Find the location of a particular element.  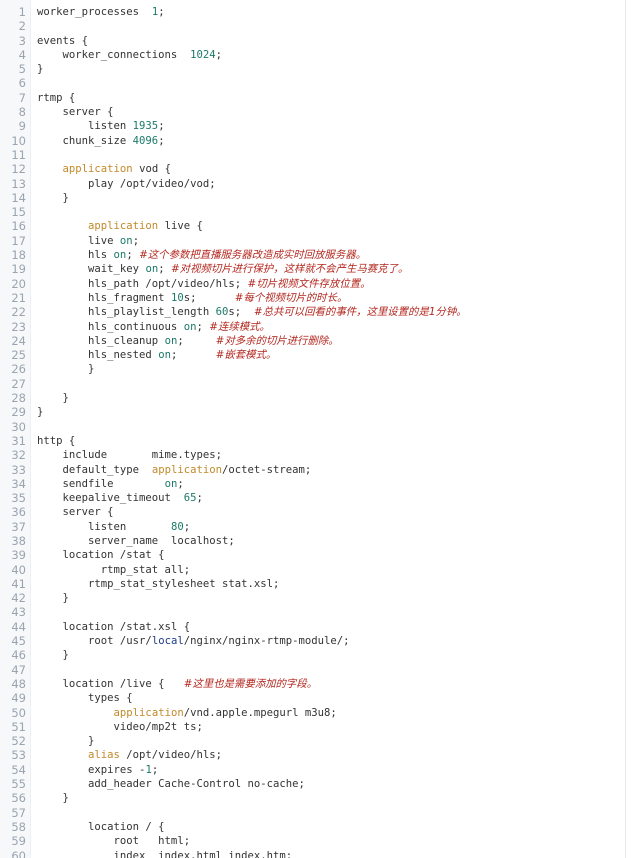

number-token: 60 is located at coordinates (222, 312).